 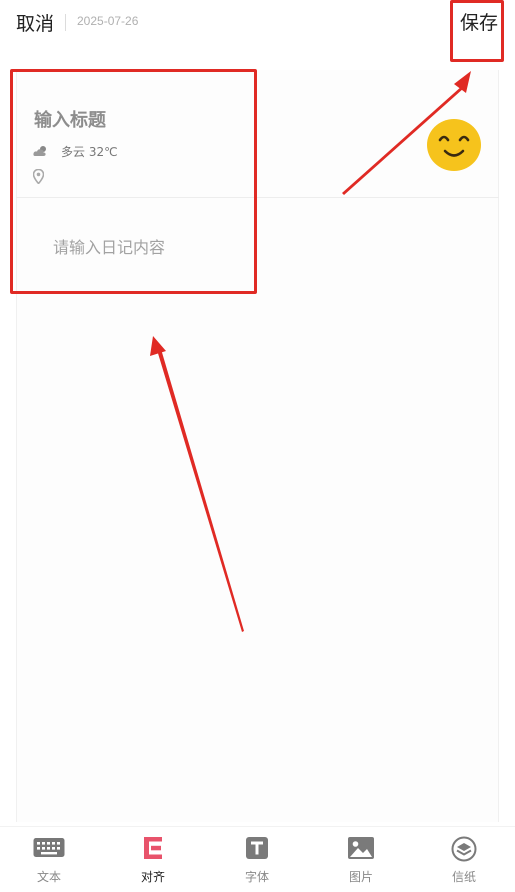 I want to click on tool-image-label: 图片, so click(x=360, y=877).